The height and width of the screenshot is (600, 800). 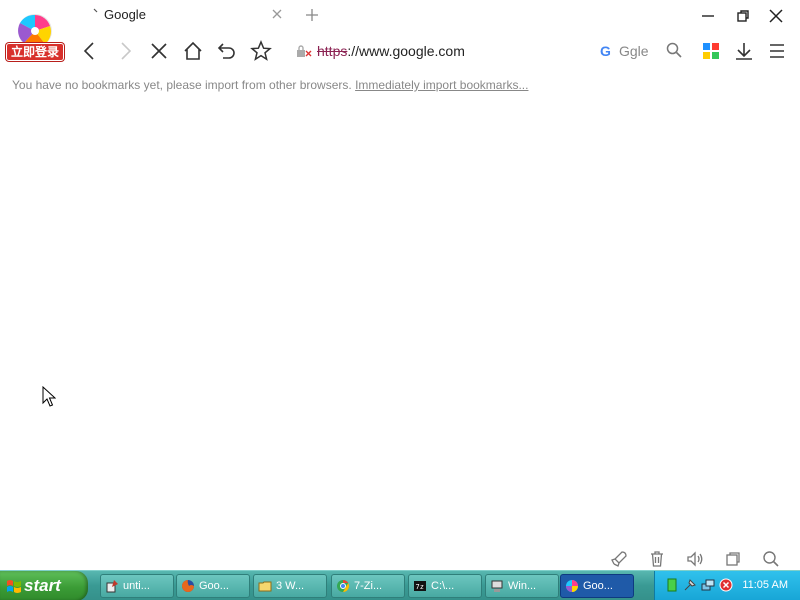 I want to click on status-bar-tools, so click(x=695, y=559).